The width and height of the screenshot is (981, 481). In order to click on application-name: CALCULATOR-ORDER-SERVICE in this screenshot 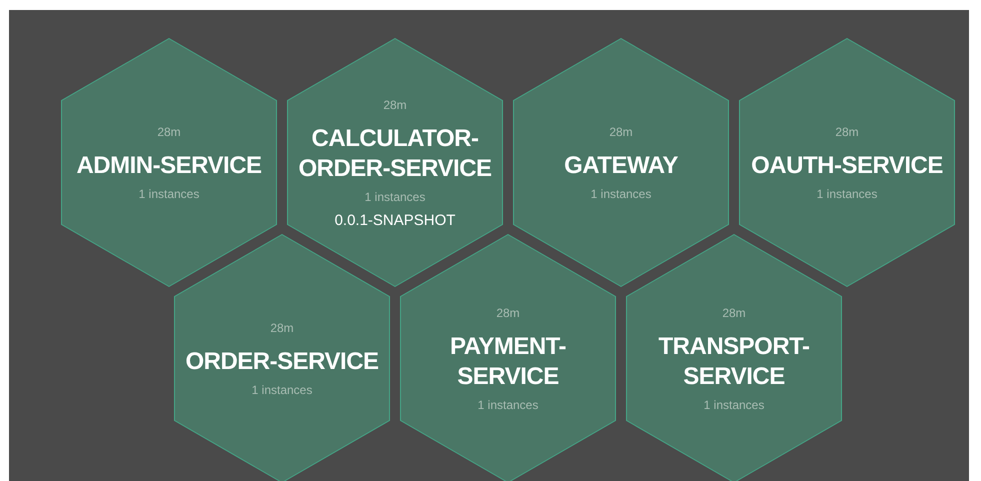, I will do `click(395, 154)`.